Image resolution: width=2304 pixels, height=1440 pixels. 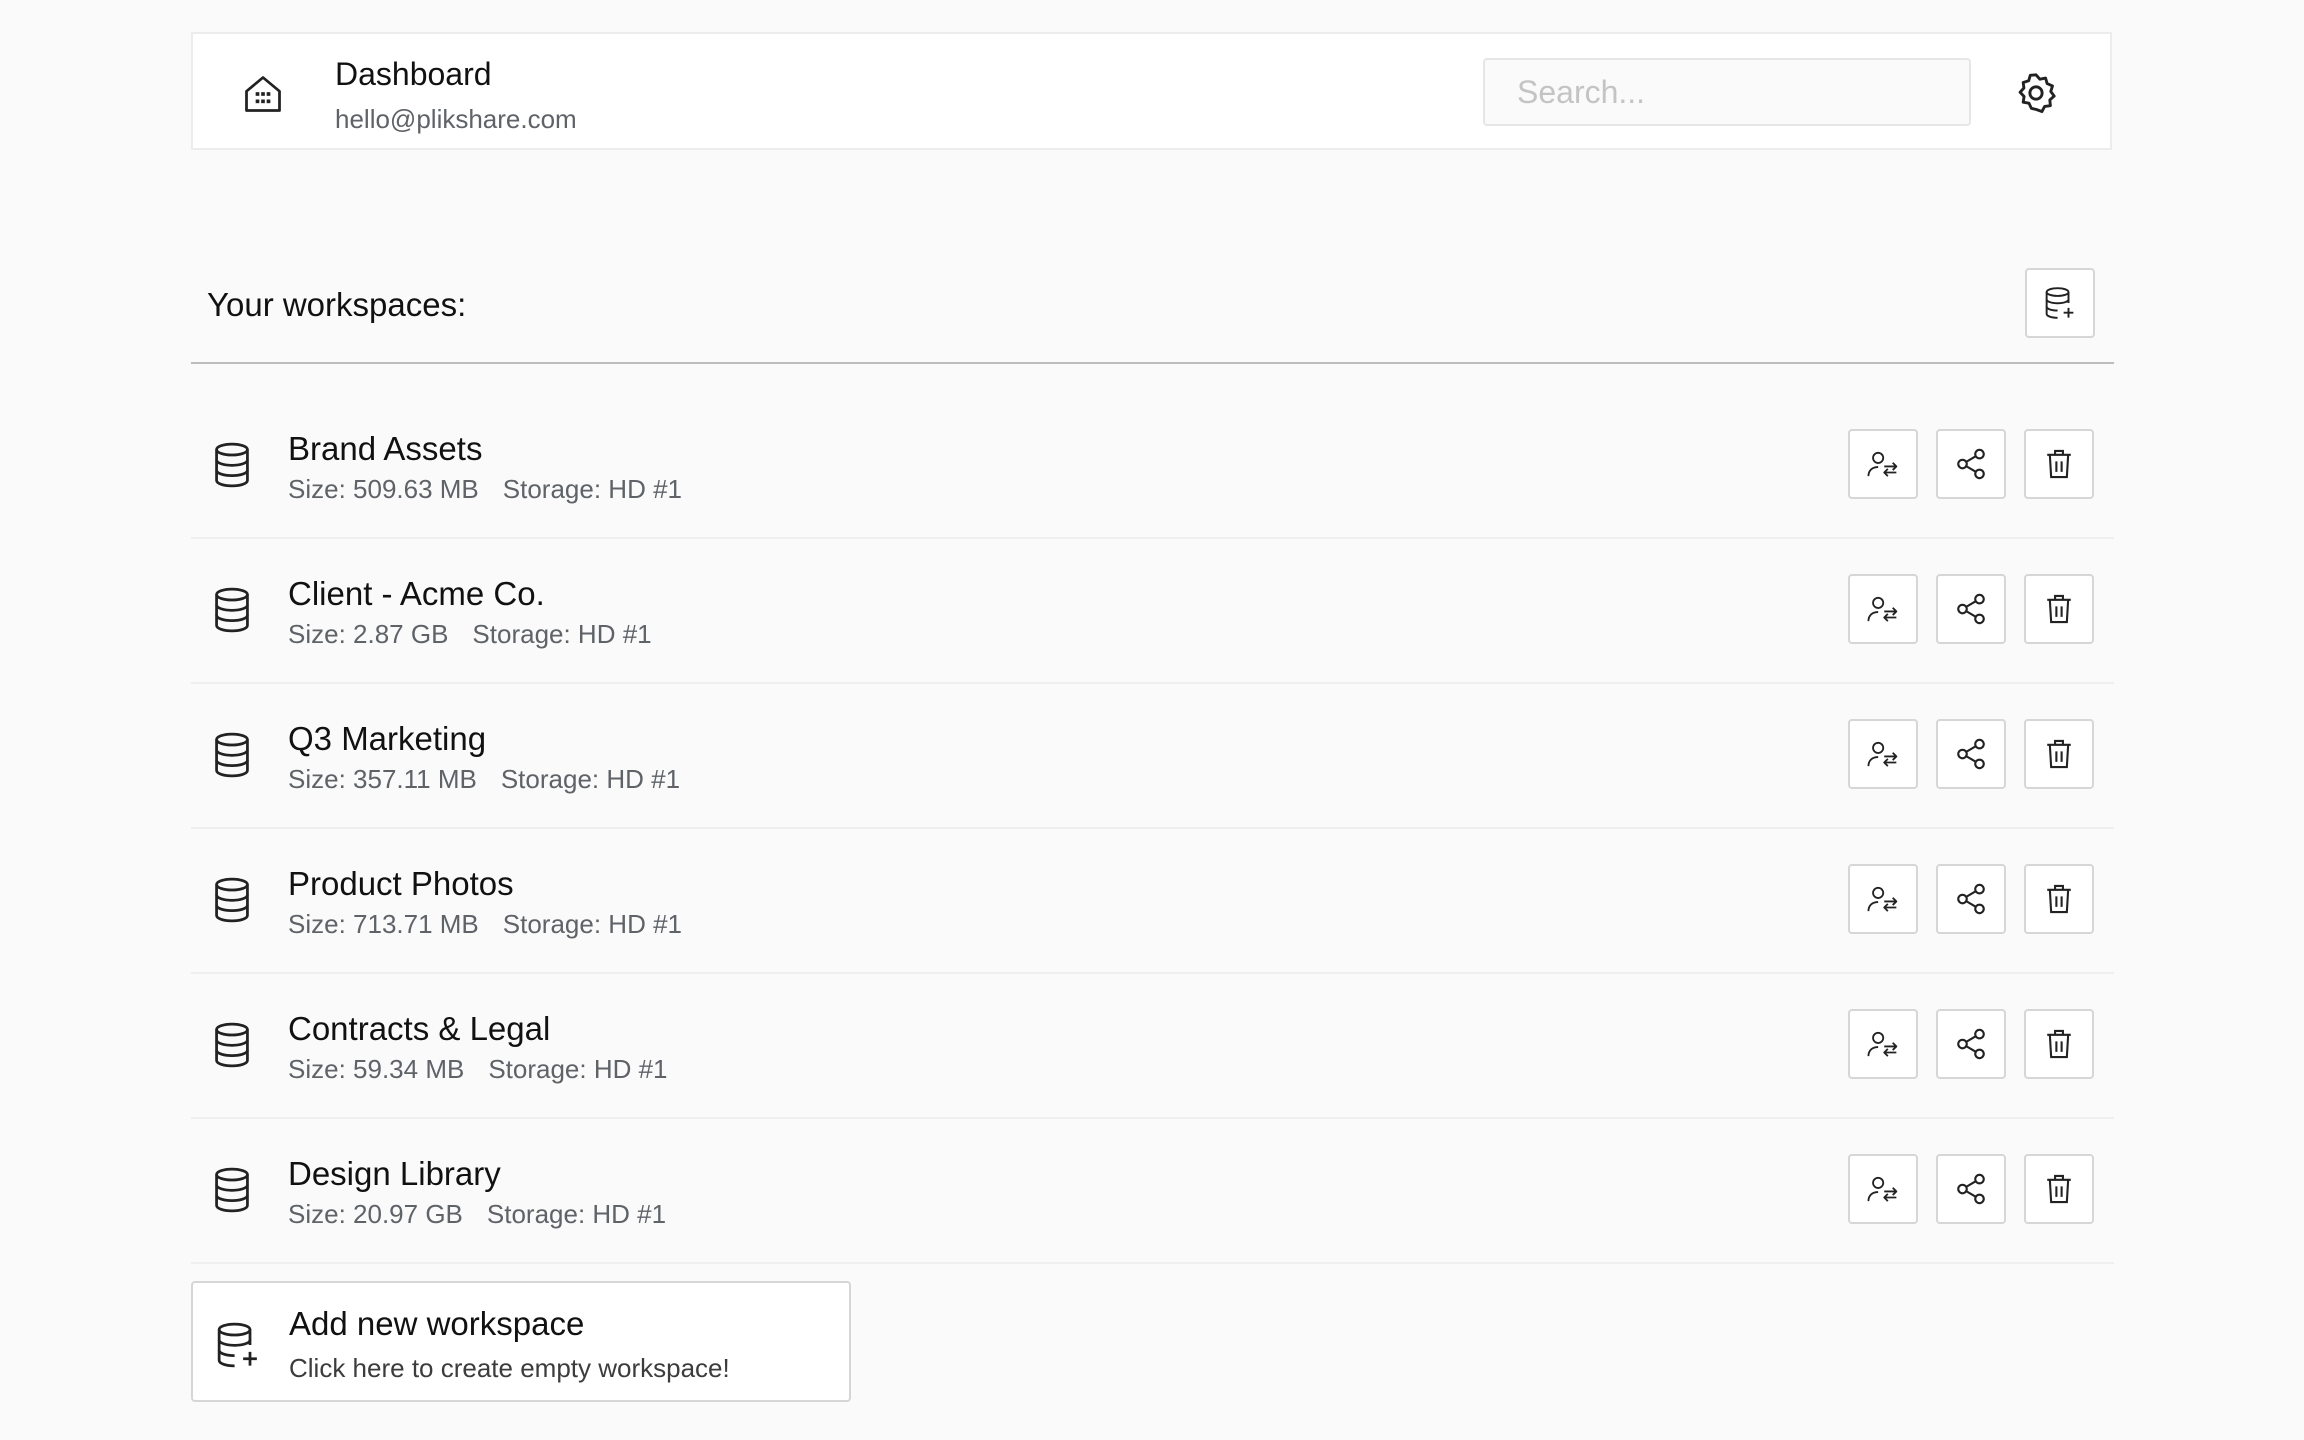 What do you see at coordinates (383, 924) in the screenshot?
I see `workspace-size: Size: 713.71 MB` at bounding box center [383, 924].